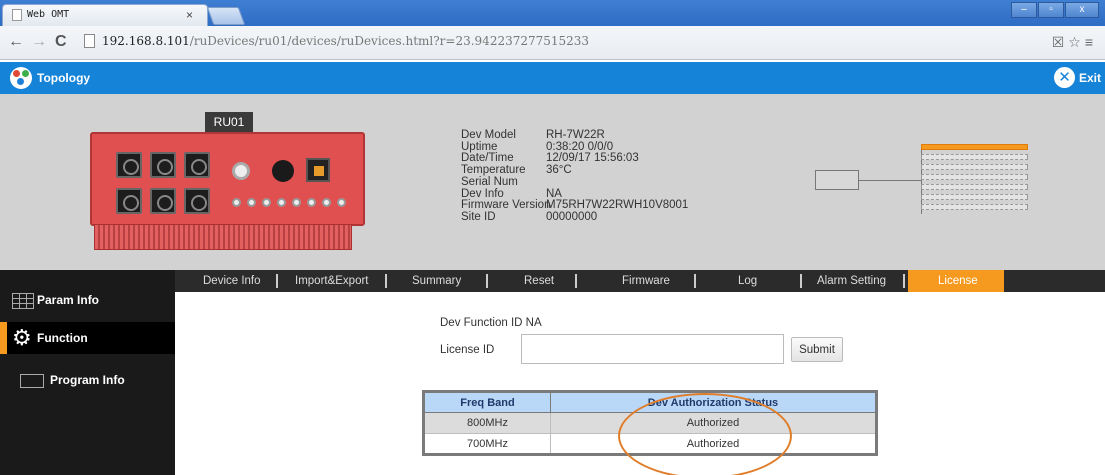  I want to click on sidebar-item-program-info: Program Info, so click(87, 380).